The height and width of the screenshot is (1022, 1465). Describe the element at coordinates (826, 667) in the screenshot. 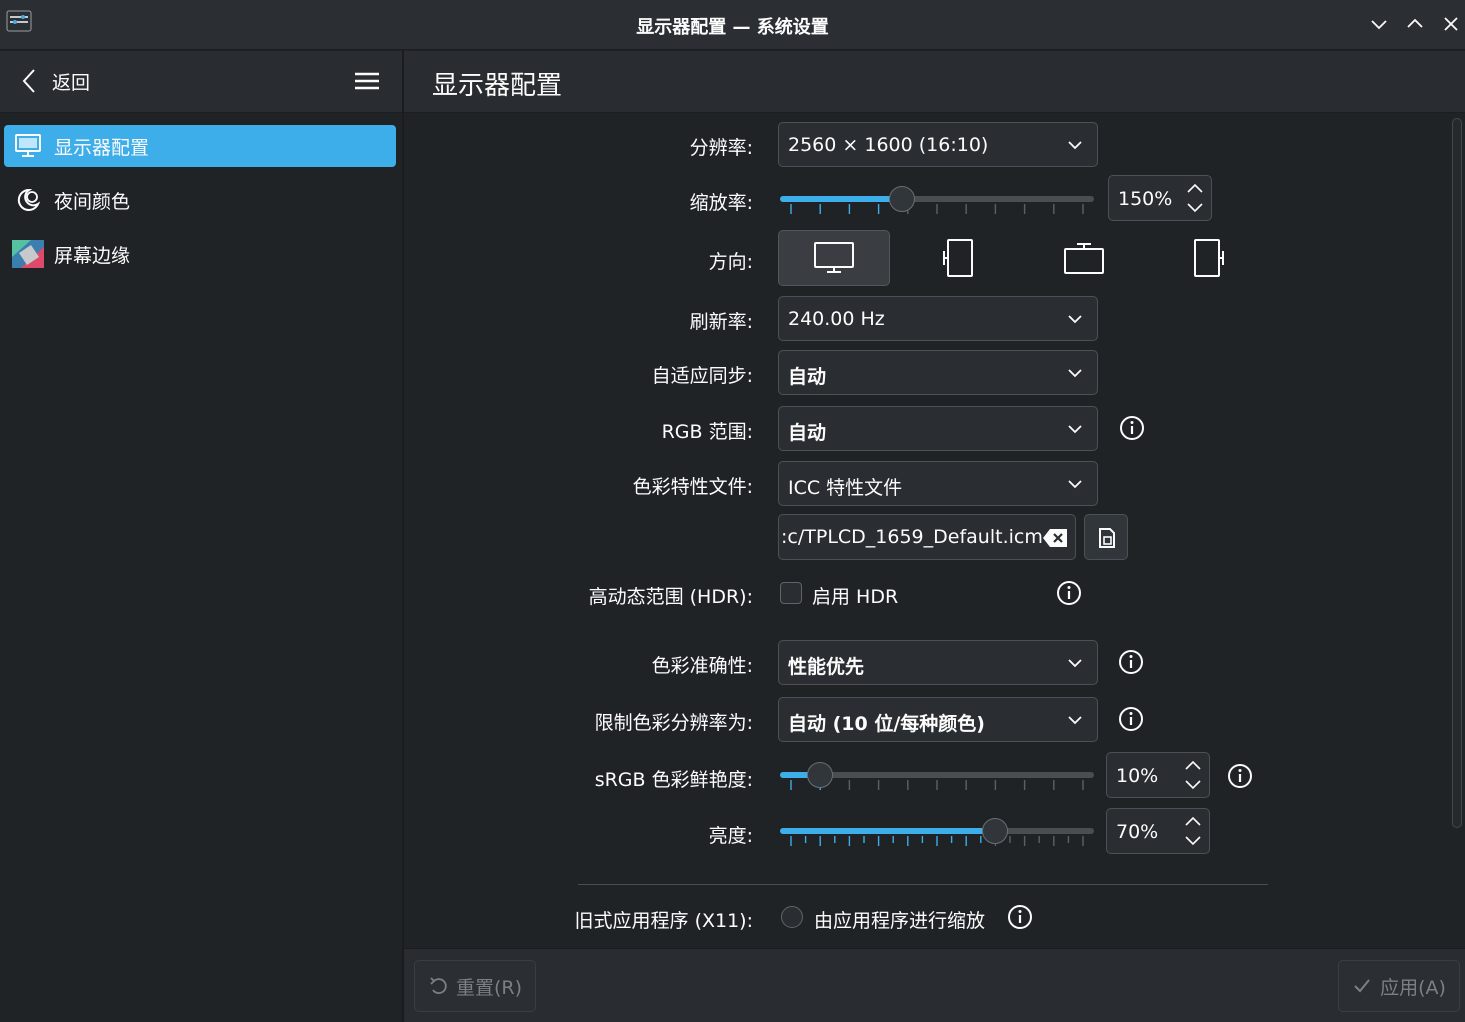

I see `color-accuracy-value: 性能优先` at that location.